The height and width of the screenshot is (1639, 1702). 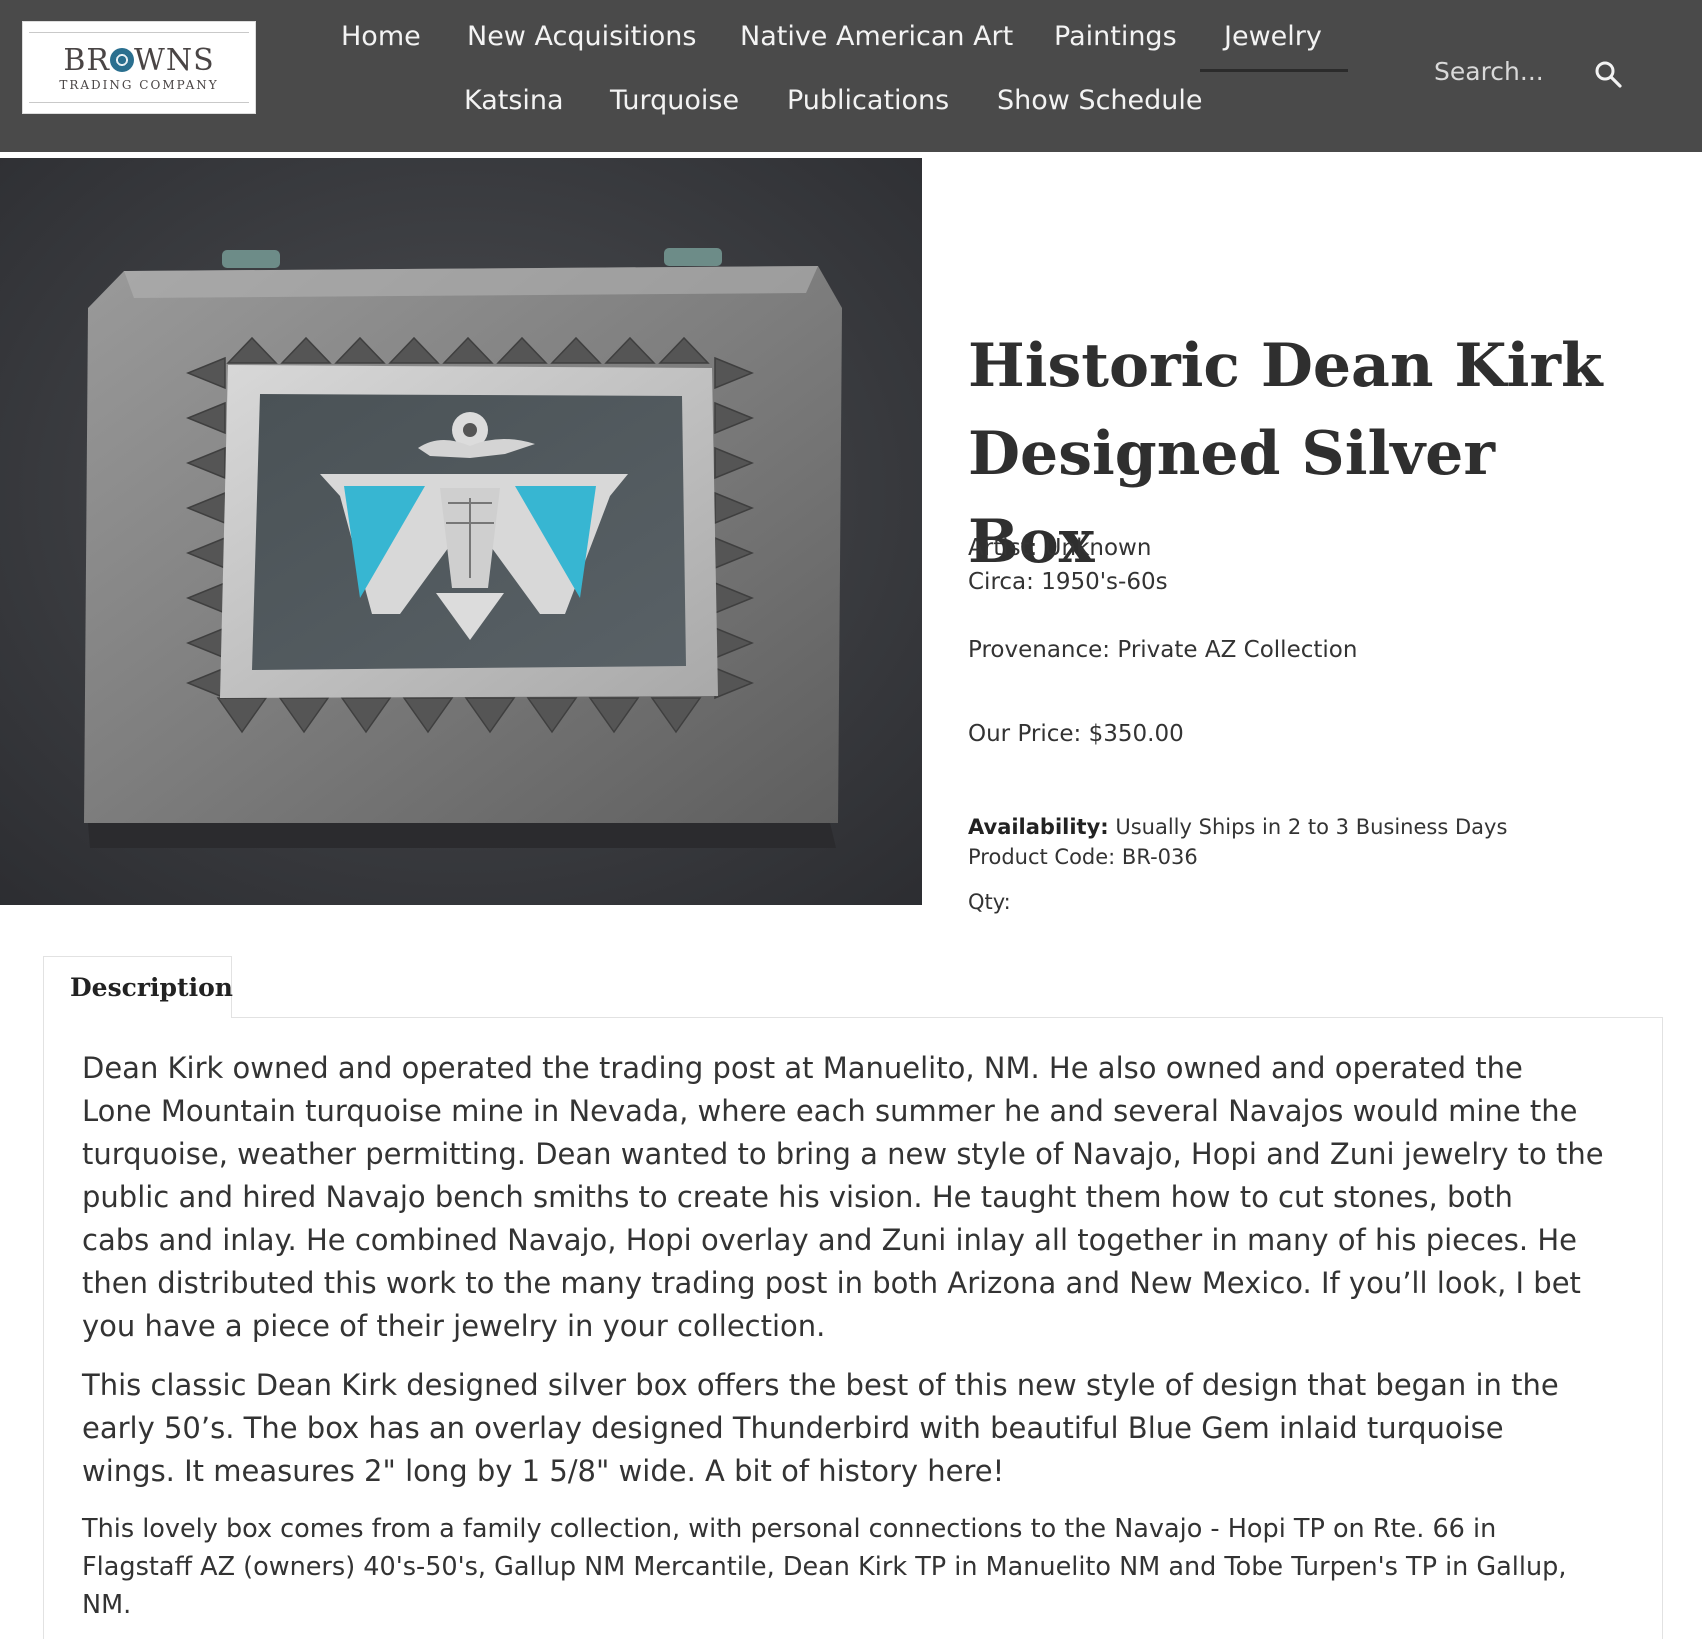 I want to click on nav-item-paintings: Paintings, so click(x=1115, y=37).